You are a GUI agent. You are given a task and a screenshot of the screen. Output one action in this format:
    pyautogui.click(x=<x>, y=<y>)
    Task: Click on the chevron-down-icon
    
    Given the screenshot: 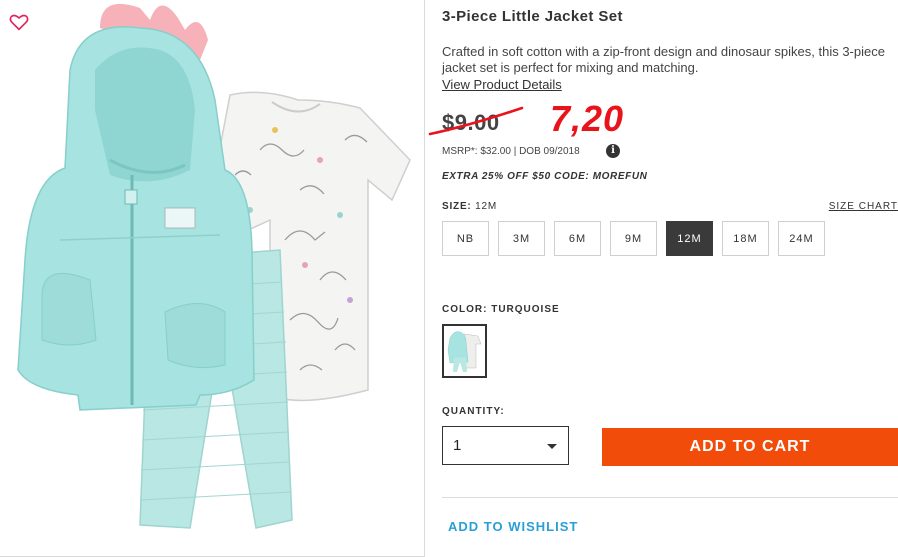 What is the action you would take?
    pyautogui.click(x=552, y=446)
    